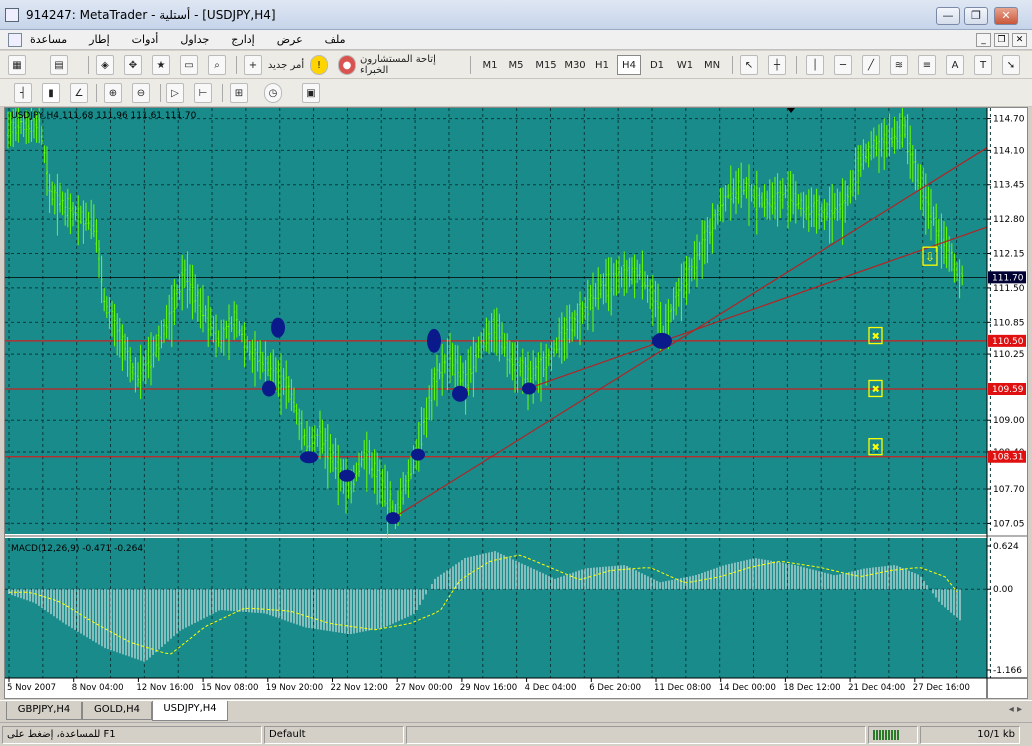 This screenshot has height=746, width=1032. What do you see at coordinates (117, 711) in the screenshot?
I see `tab-gold: GOLD,H4` at bounding box center [117, 711].